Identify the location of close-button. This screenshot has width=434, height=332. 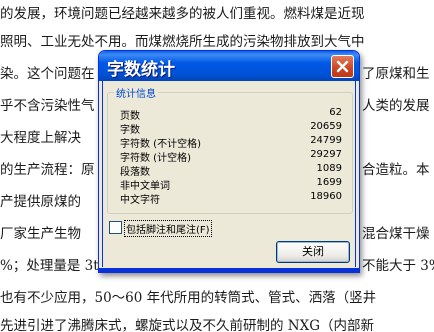
(342, 66).